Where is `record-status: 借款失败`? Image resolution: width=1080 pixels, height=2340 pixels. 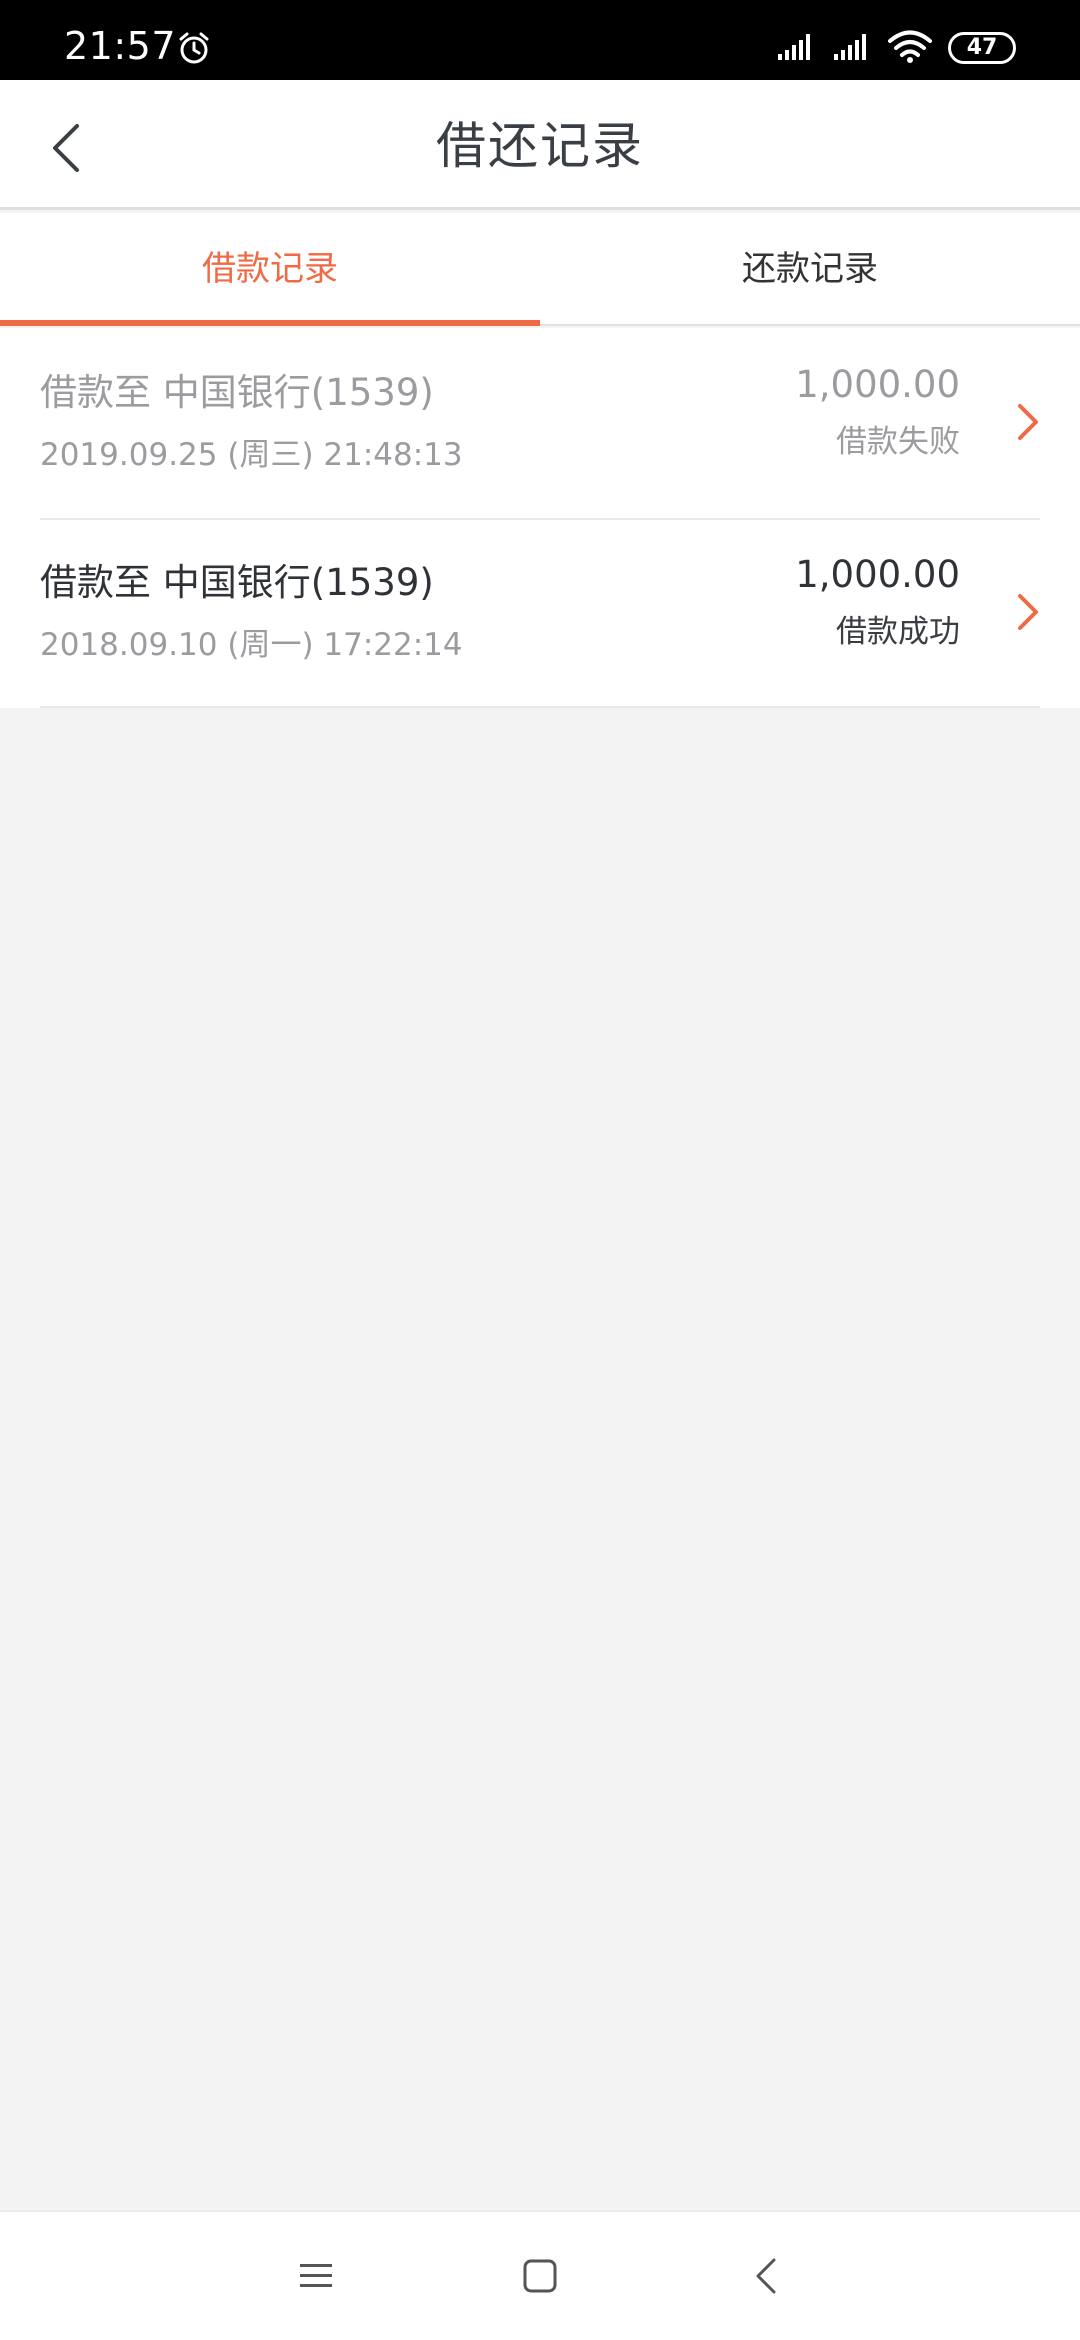 record-status: 借款失败 is located at coordinates (898, 442).